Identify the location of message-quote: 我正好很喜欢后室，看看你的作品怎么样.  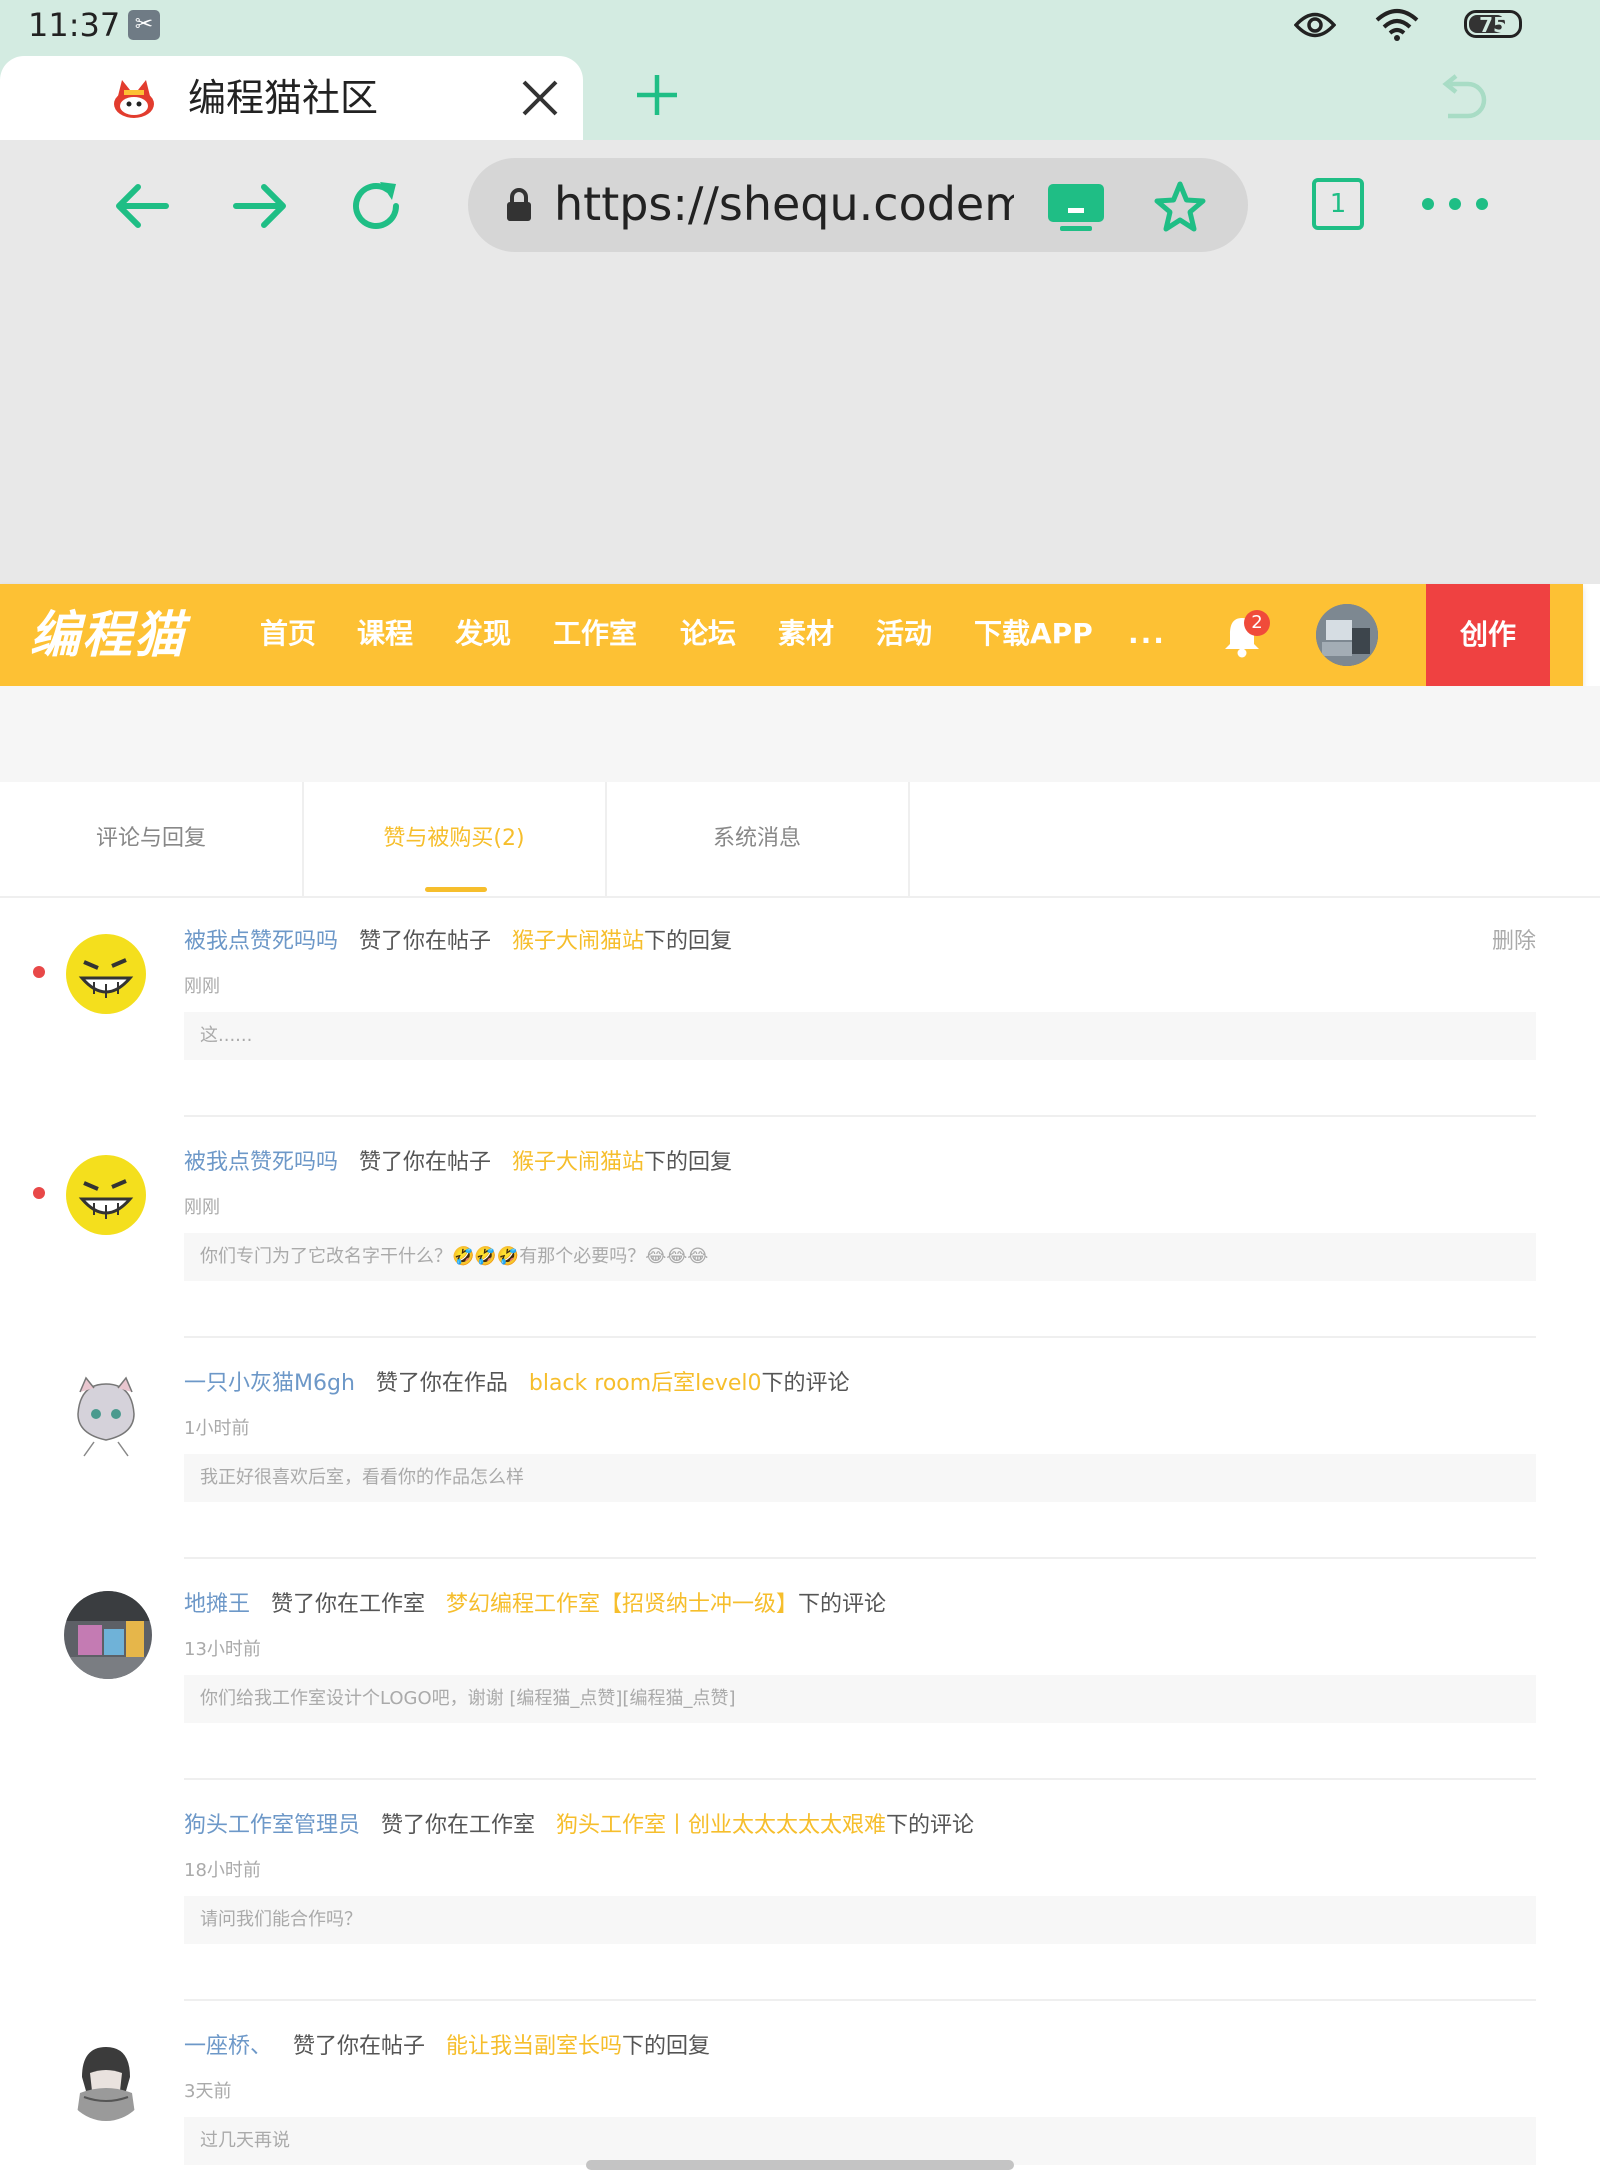
(860, 1478).